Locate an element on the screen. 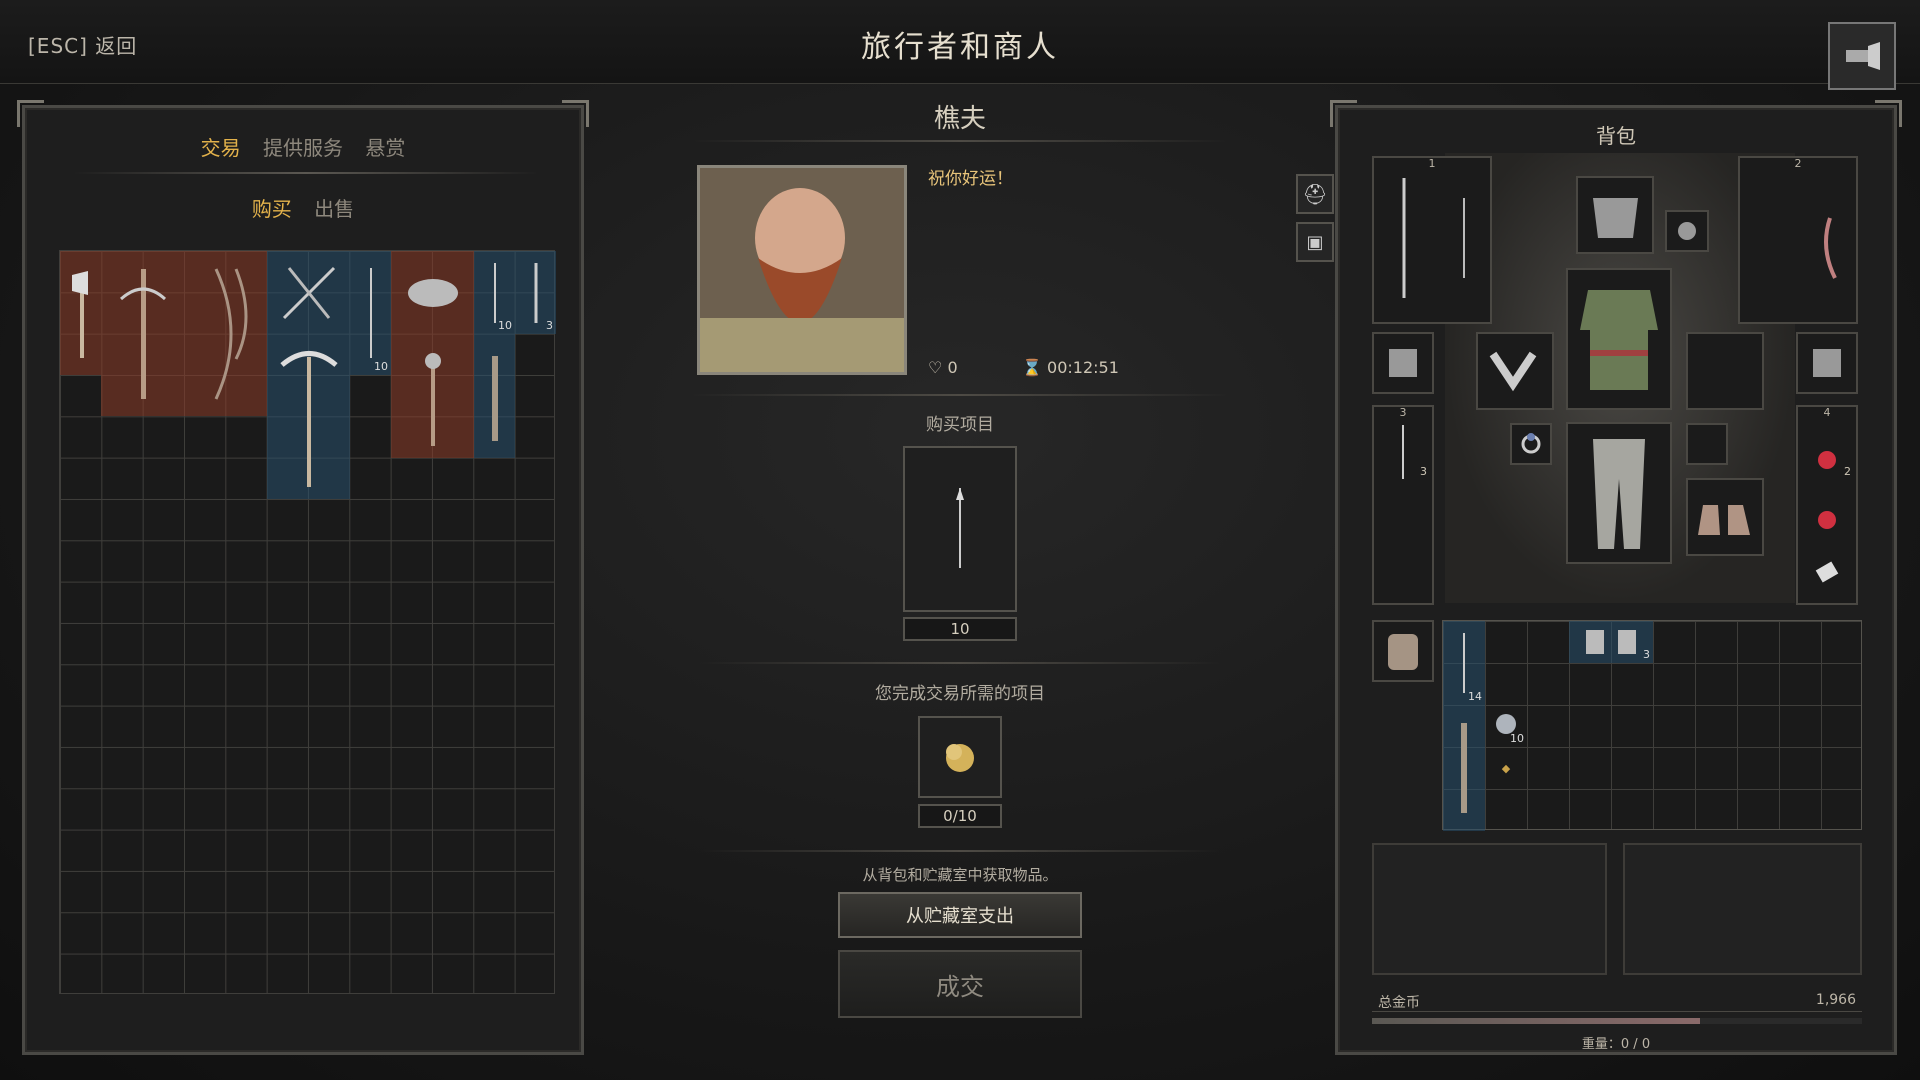  pickaxe-item is located at coordinates (308, 416).